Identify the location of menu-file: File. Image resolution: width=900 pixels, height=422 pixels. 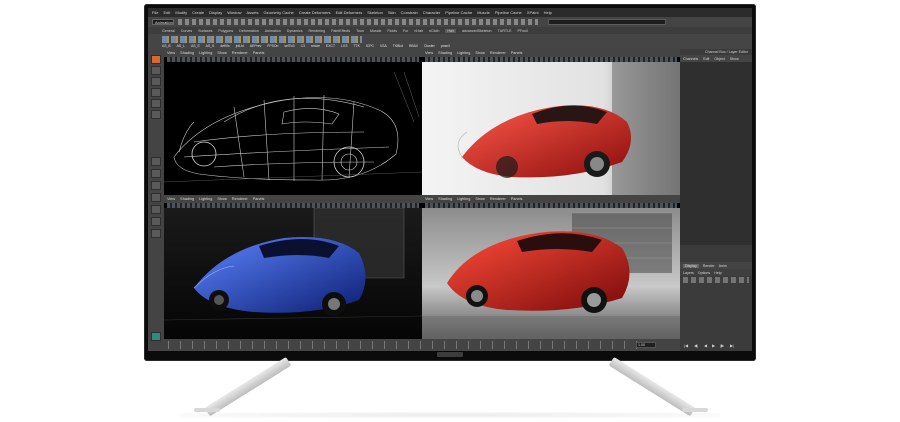
(155, 12).